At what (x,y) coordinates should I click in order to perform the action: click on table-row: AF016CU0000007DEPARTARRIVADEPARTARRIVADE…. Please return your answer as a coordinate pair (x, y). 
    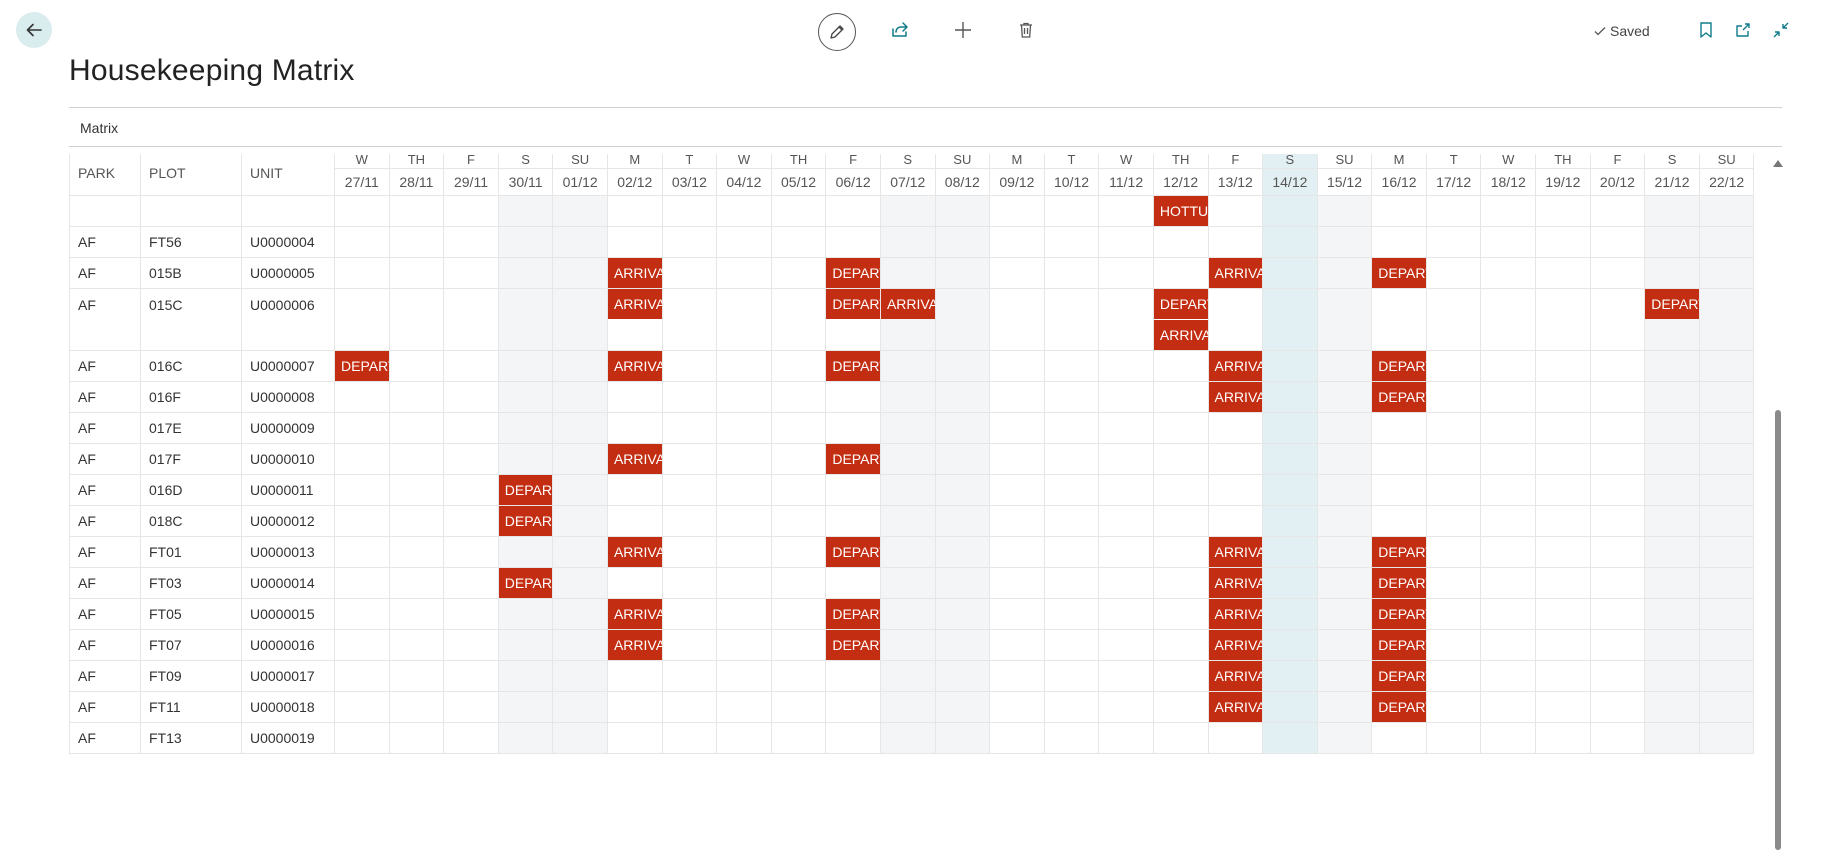
    Looking at the image, I should click on (912, 366).